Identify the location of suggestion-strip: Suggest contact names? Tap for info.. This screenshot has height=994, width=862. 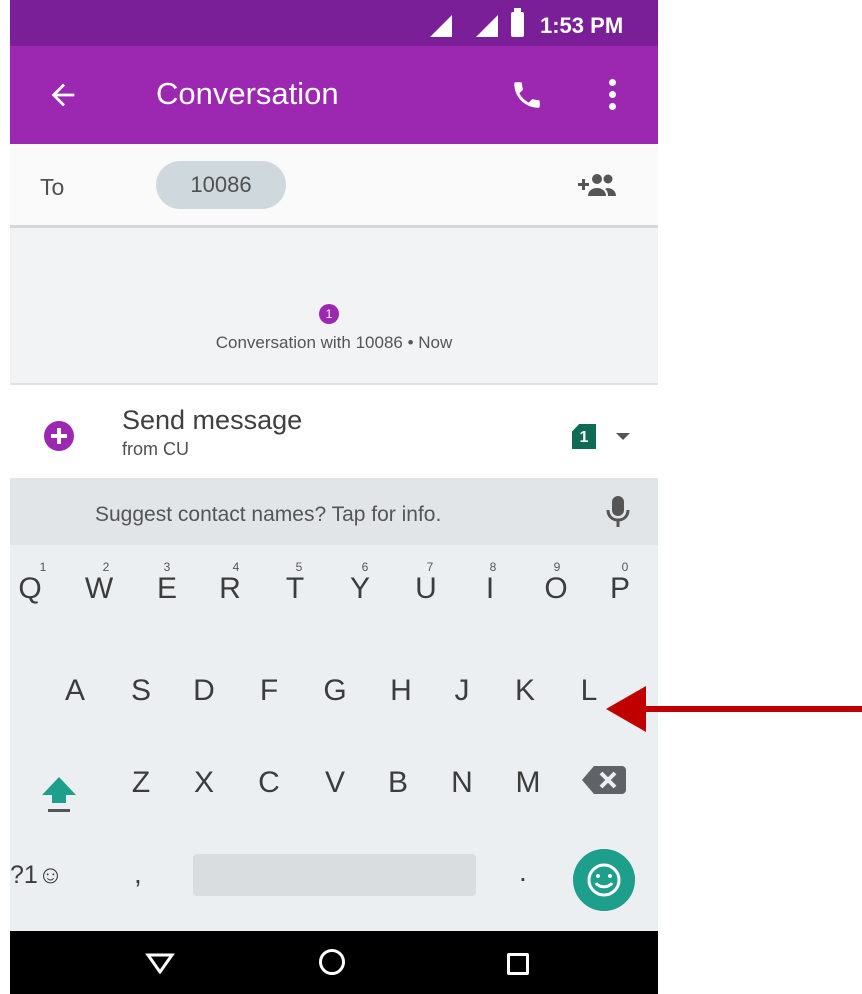
(334, 511).